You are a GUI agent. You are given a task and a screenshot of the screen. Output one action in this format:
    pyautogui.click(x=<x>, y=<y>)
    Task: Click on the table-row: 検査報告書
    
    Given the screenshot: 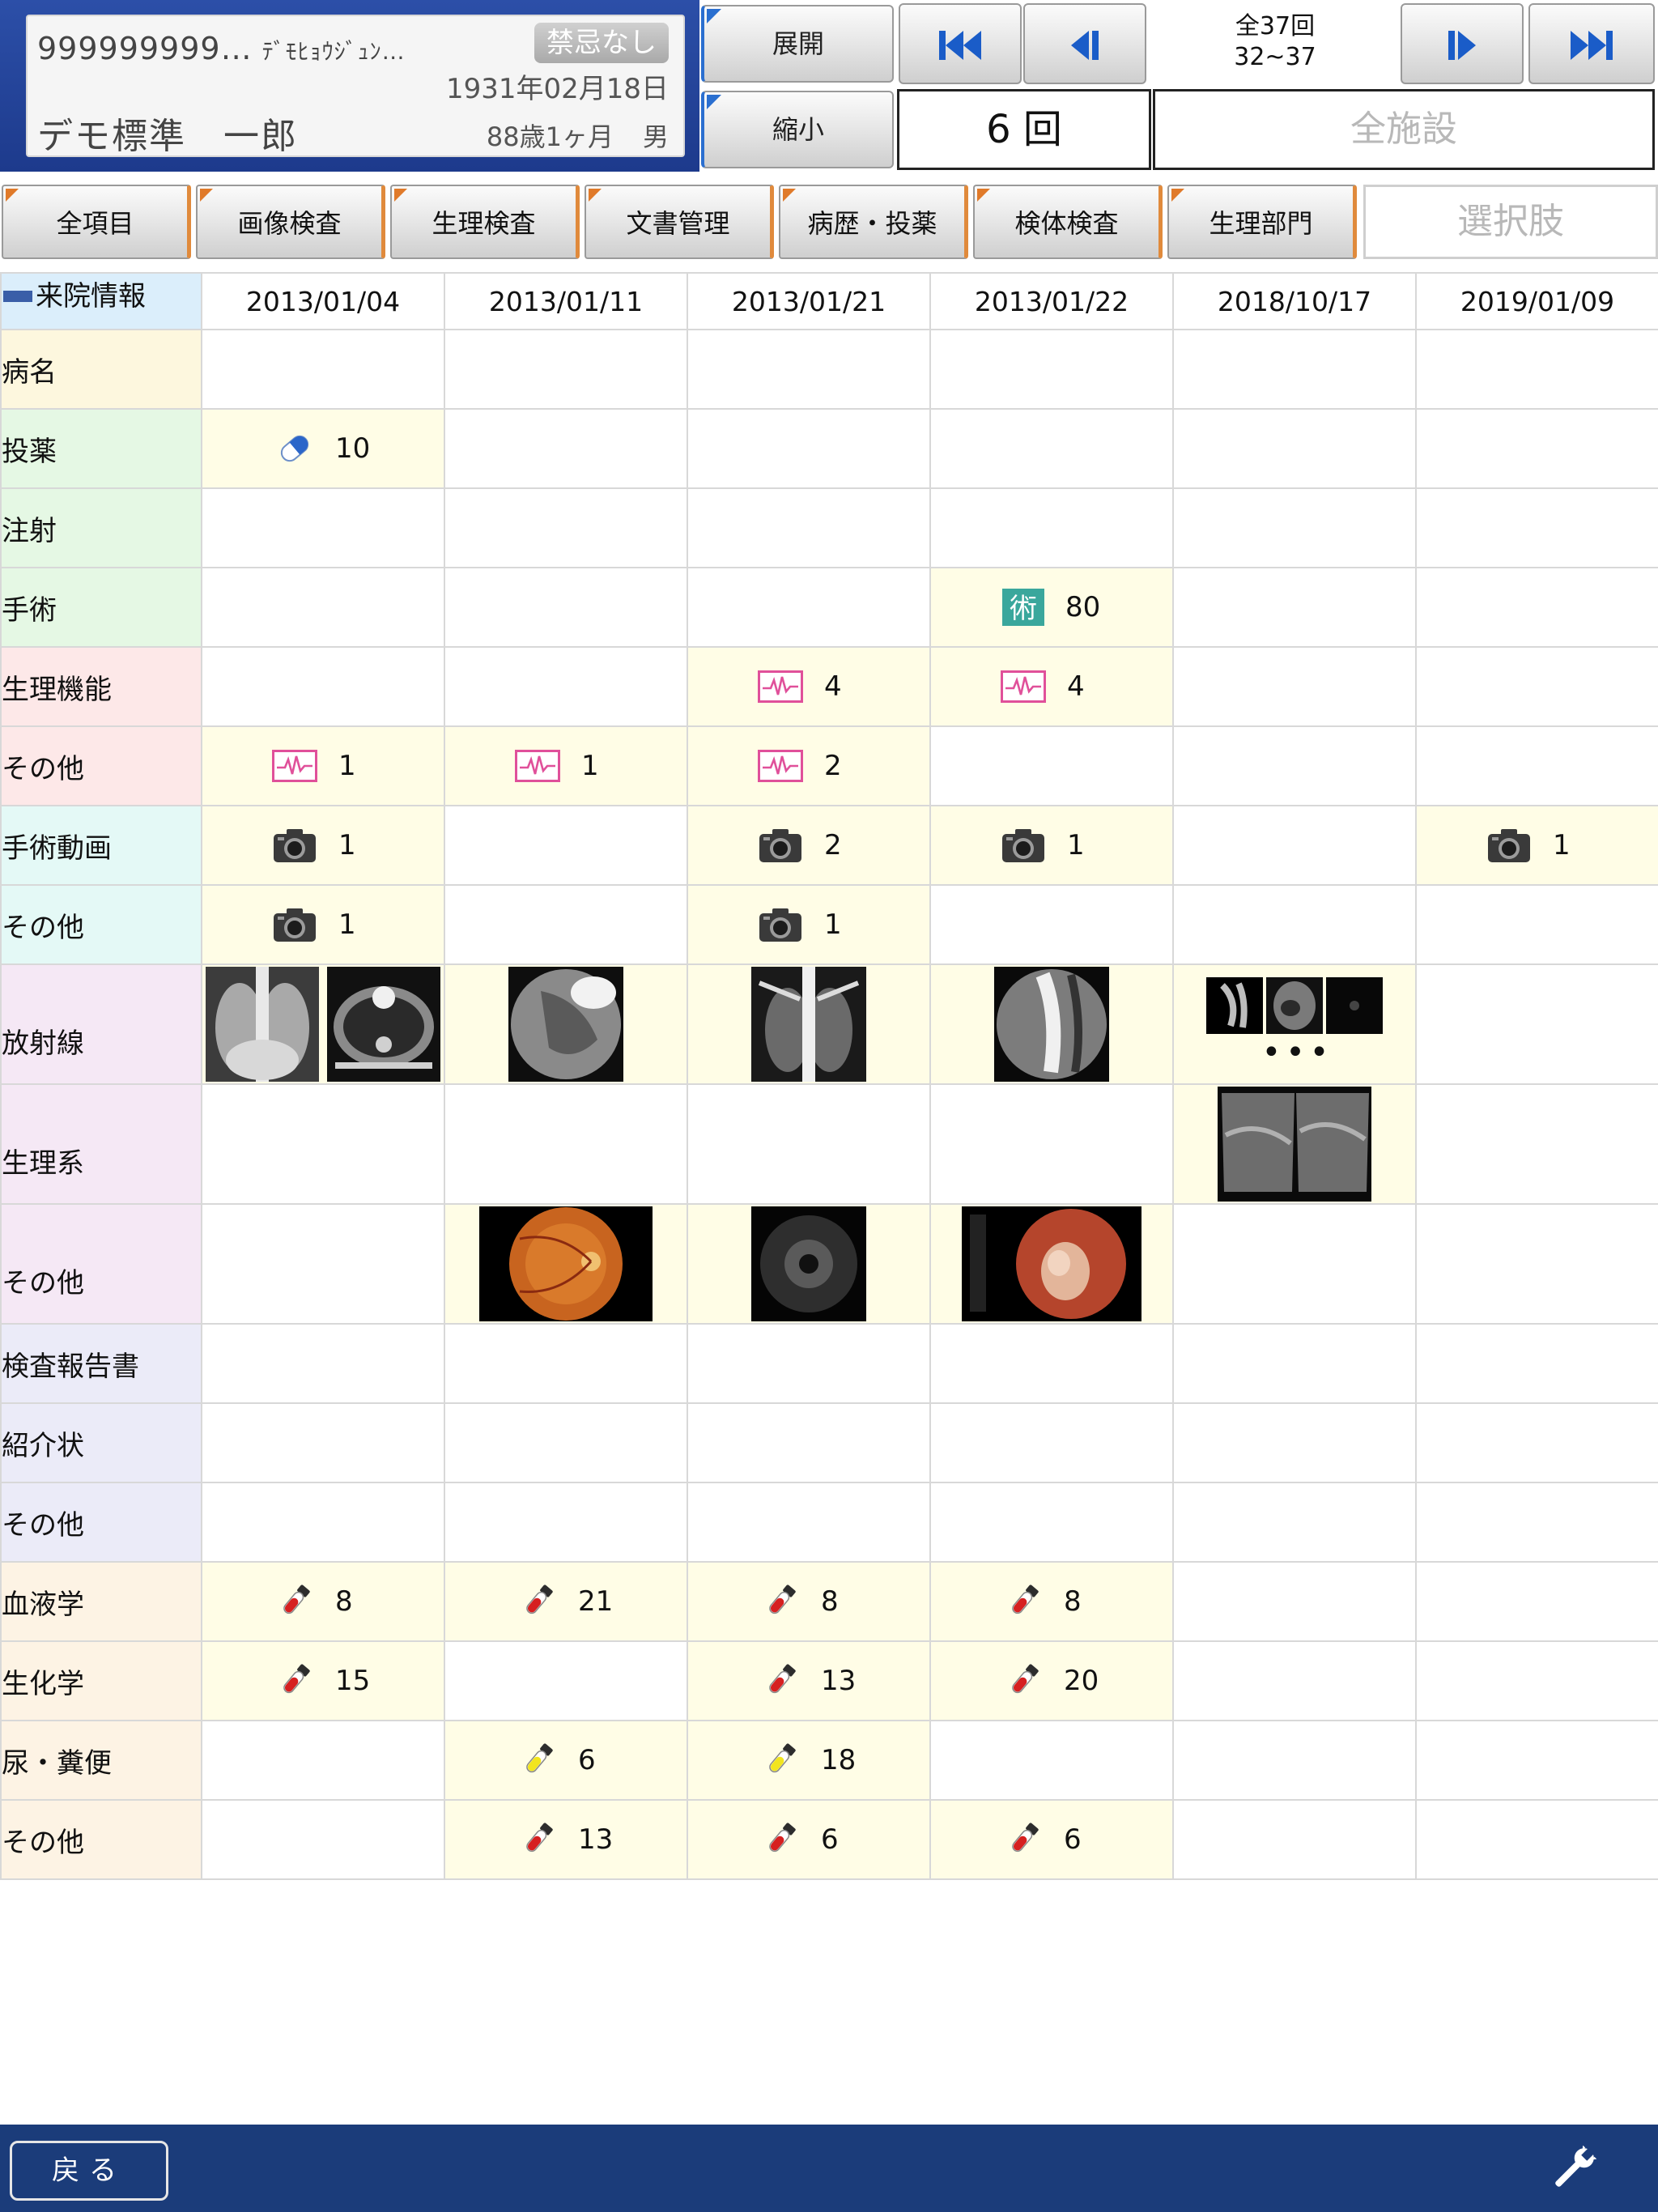 What is the action you would take?
    pyautogui.click(x=829, y=1364)
    